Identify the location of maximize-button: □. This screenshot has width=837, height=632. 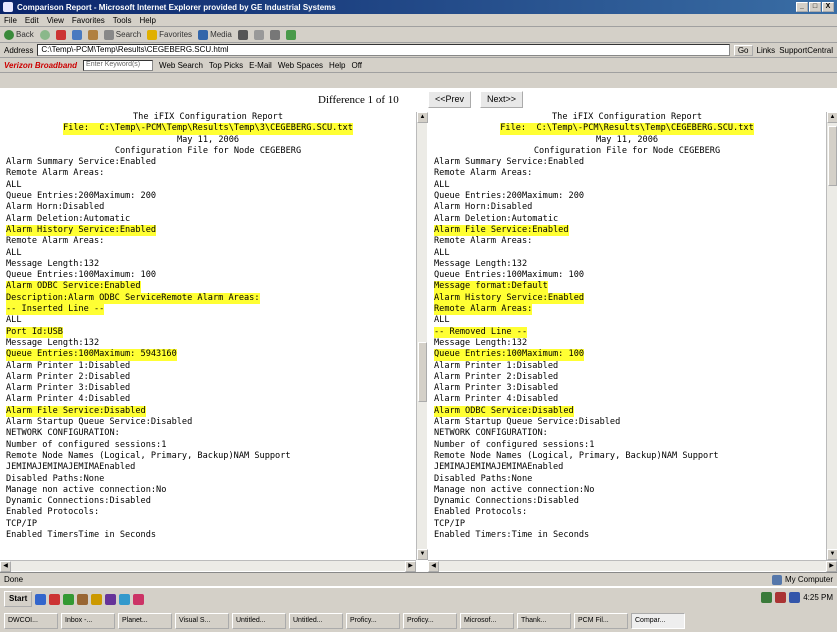
(815, 7).